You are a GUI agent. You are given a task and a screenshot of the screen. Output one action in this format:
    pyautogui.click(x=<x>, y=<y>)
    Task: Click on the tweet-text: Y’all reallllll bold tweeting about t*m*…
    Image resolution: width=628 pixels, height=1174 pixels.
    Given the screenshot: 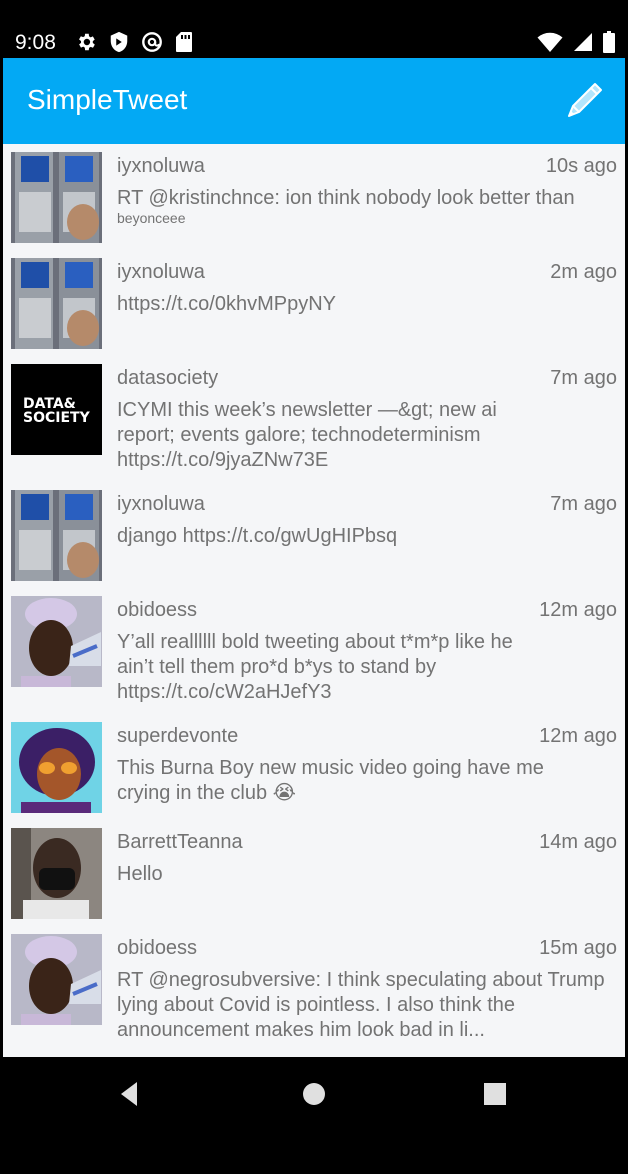 What is the action you would take?
    pyautogui.click(x=315, y=667)
    